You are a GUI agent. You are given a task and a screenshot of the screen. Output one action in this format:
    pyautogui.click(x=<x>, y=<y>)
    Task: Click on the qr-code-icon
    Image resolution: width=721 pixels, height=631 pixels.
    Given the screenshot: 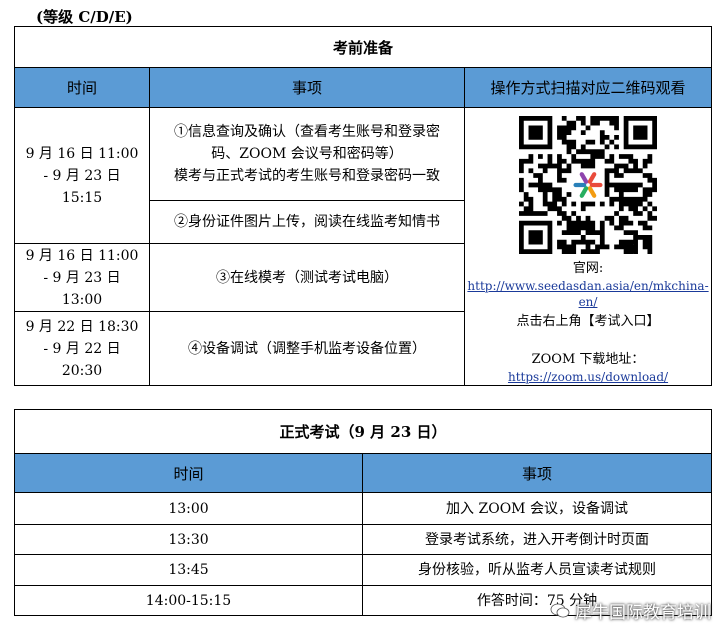 What is the action you would take?
    pyautogui.click(x=588, y=185)
    